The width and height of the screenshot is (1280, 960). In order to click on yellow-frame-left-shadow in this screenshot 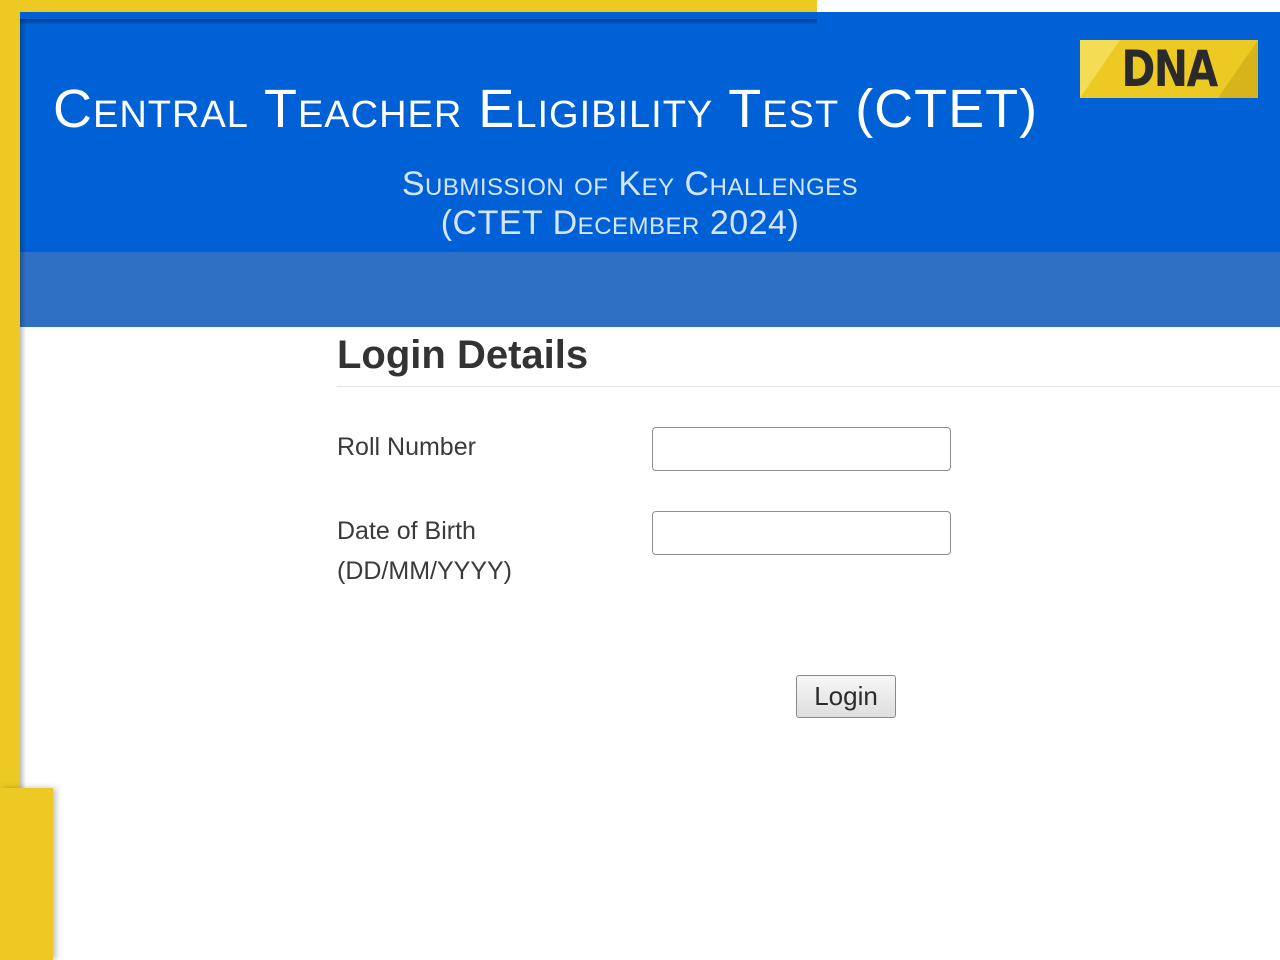, I will do `click(23, 404)`.